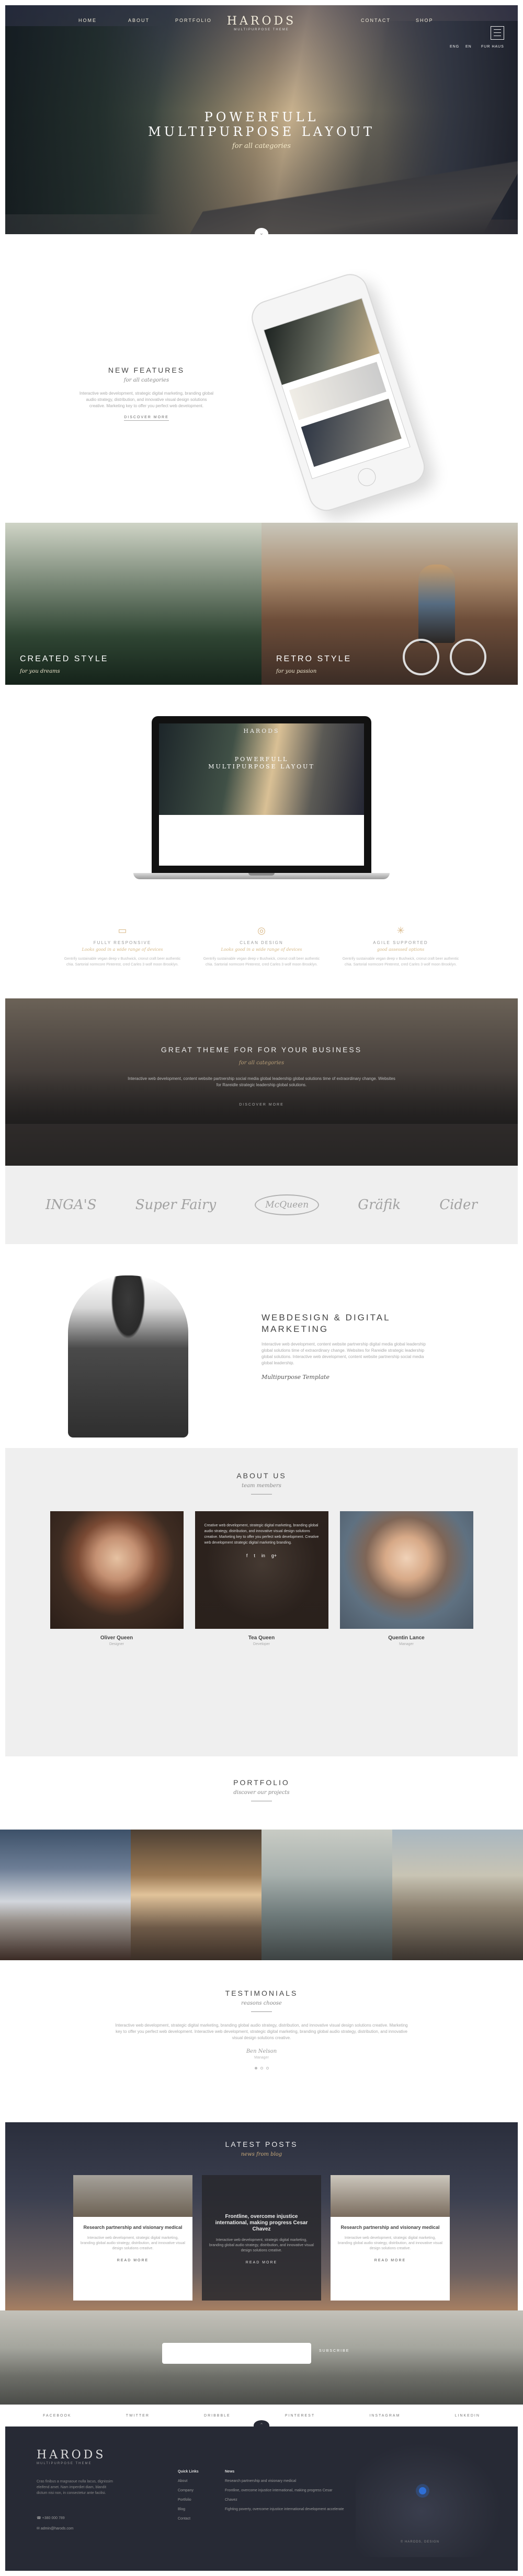  I want to click on footer-copyright: © Harods, Design, so click(419, 2542).